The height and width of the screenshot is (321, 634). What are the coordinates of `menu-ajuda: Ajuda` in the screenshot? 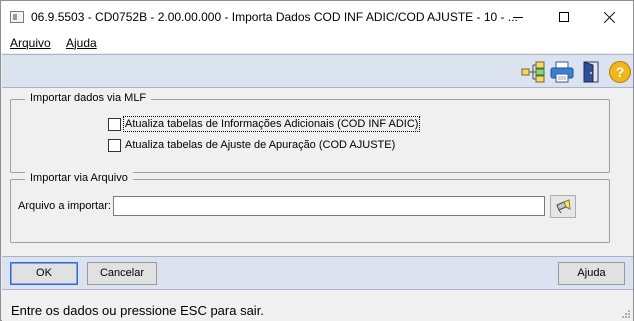 It's located at (81, 43).